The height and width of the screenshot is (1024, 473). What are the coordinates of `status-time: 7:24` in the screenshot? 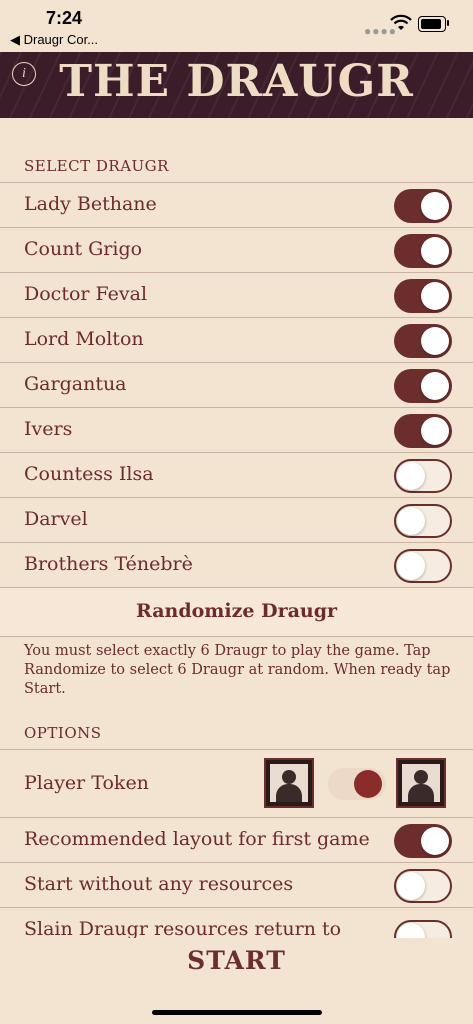 It's located at (64, 18).